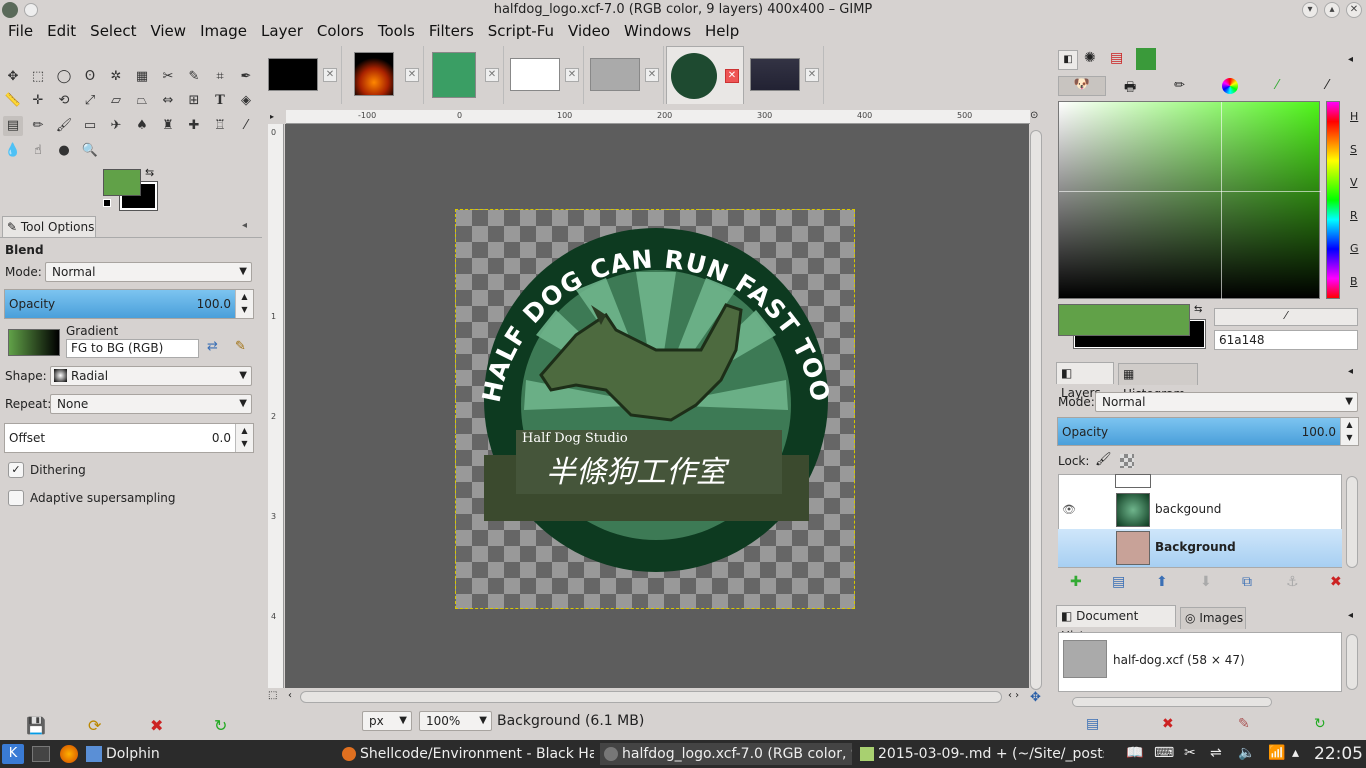  I want to click on measure-icon: 📏, so click(13, 101).